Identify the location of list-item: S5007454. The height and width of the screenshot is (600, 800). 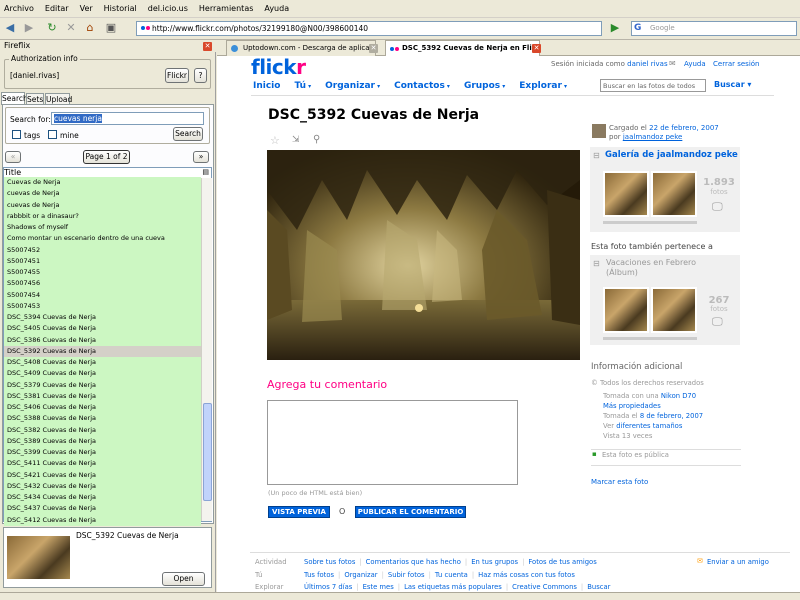
(102, 295).